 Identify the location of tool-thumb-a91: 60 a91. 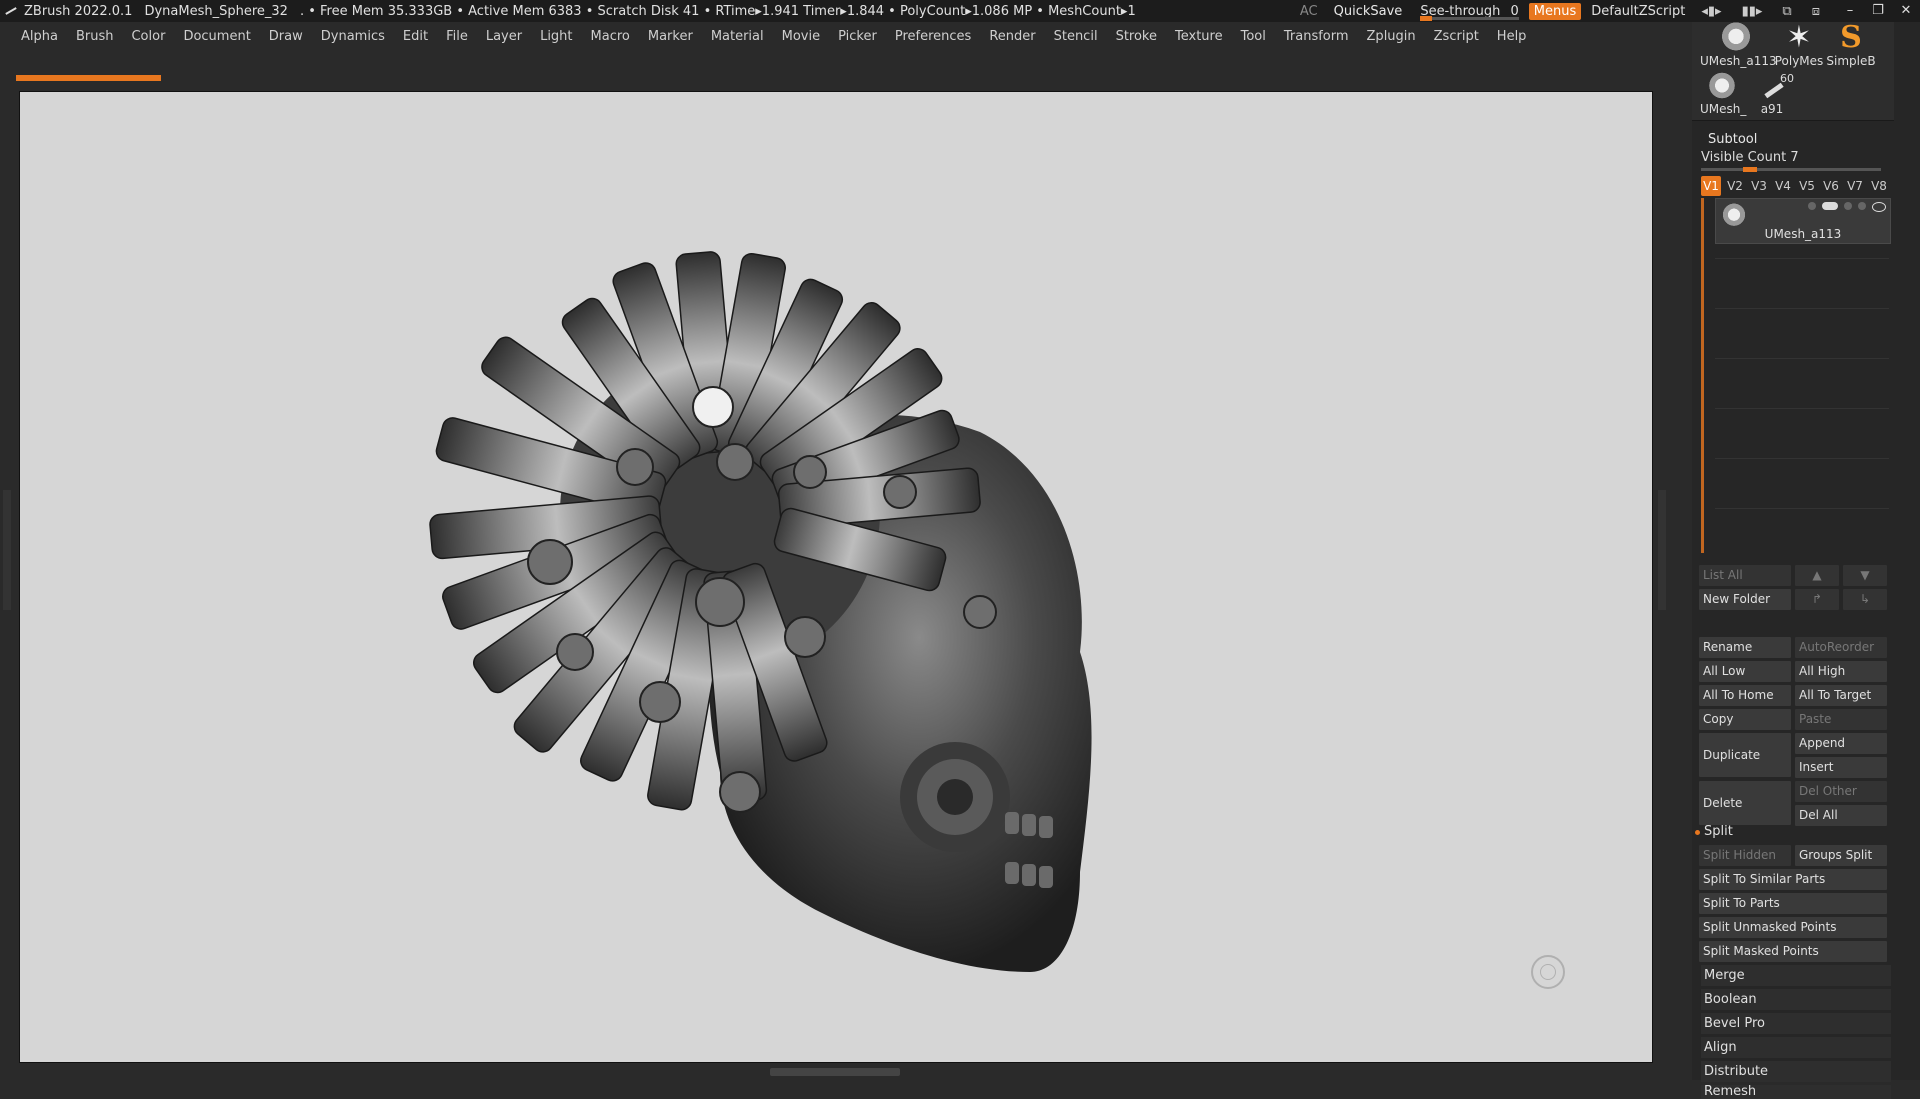
(1772, 95).